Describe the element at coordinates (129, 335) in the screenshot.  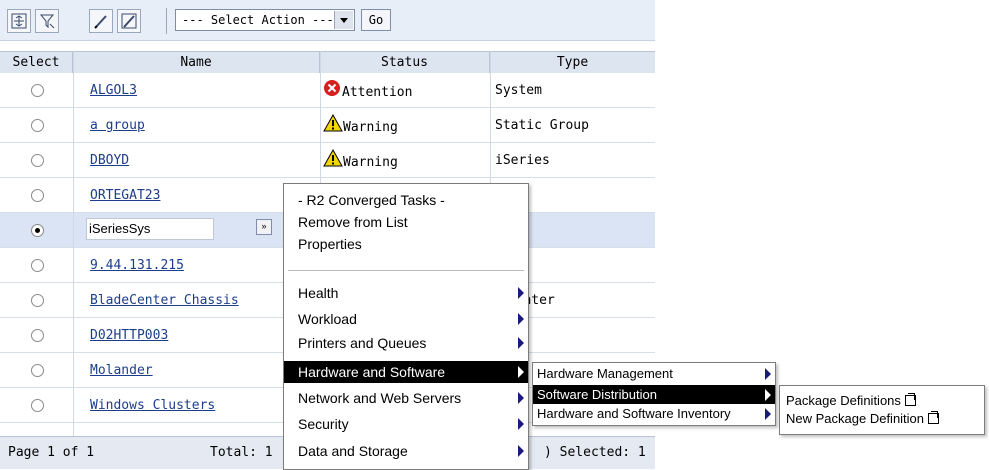
I see `row-name-link: D02HTTP003` at that location.